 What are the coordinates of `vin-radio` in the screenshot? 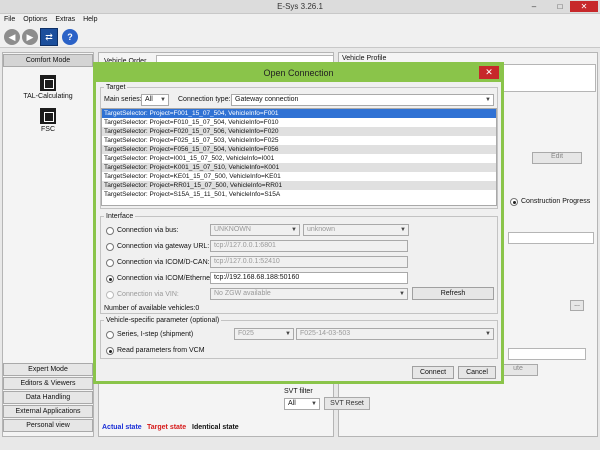 It's located at (110, 295).